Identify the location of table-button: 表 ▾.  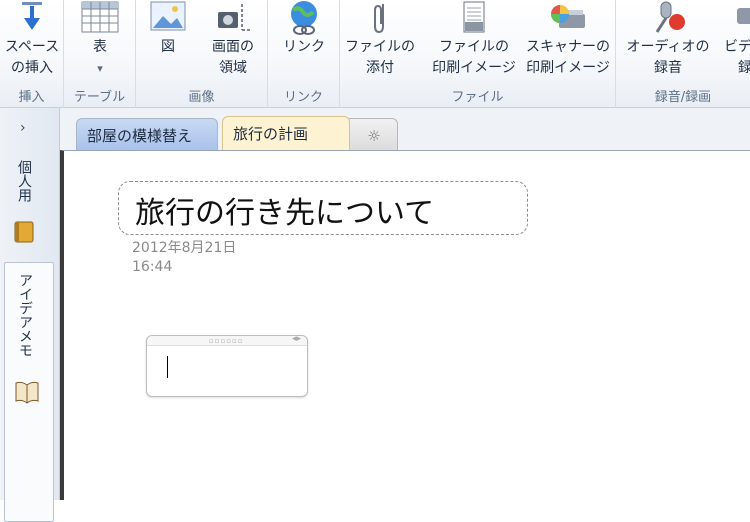
(100, 37).